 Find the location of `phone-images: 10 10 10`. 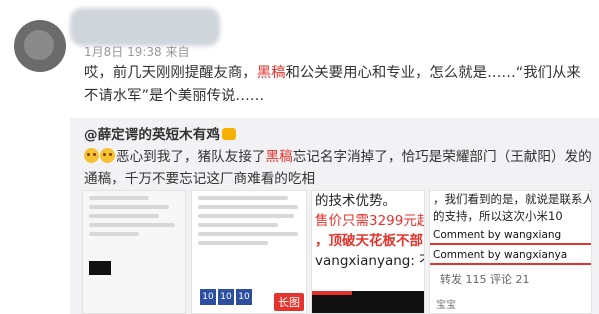

phone-images: 10 10 10 is located at coordinates (227, 294).